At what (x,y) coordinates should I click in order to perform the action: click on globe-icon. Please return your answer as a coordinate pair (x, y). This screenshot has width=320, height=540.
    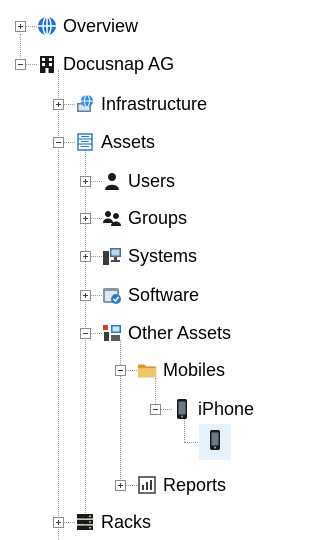
    Looking at the image, I should click on (47, 26).